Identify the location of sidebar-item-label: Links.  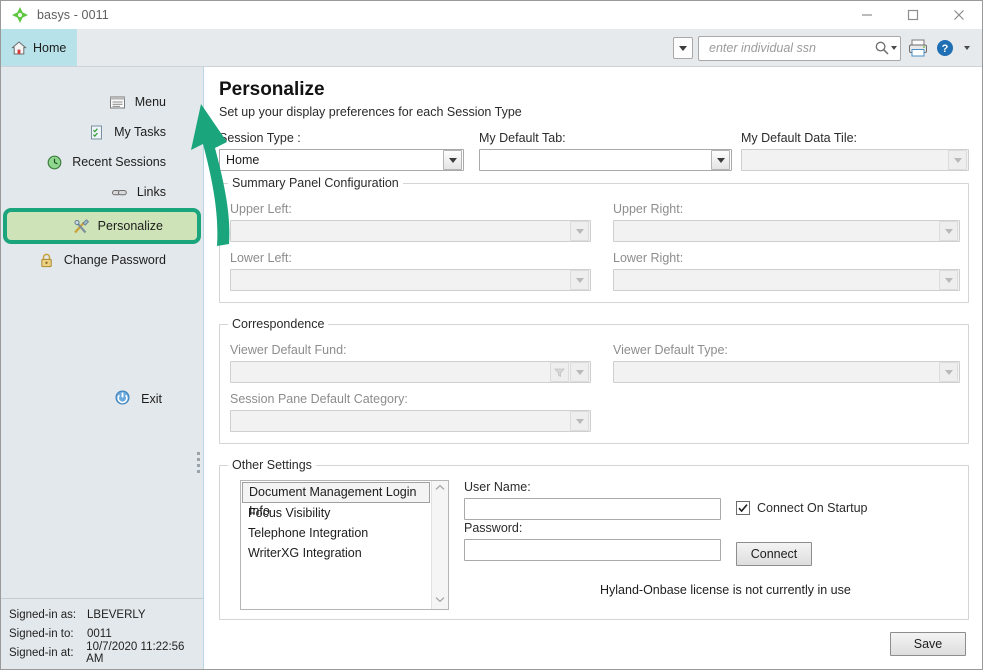
(151, 192).